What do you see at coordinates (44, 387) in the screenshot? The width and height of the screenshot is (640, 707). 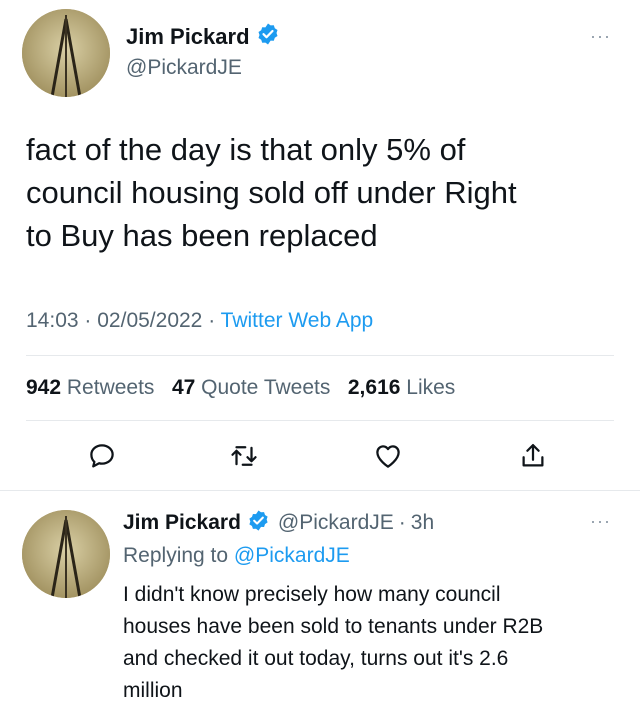 I see `retweets-count: 942` at bounding box center [44, 387].